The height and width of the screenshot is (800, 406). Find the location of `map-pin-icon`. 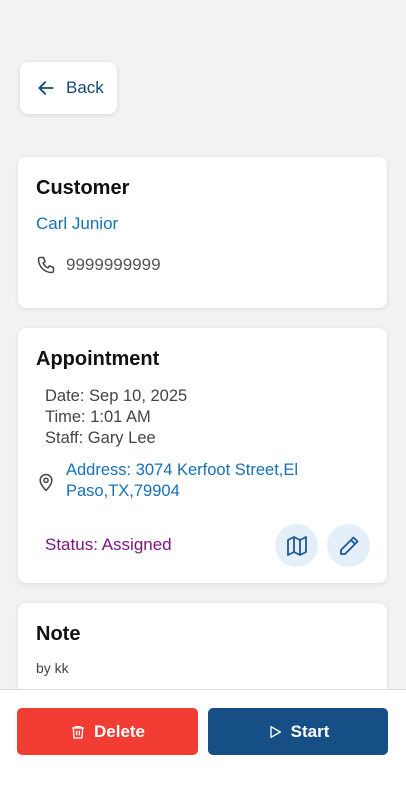

map-pin-icon is located at coordinates (46, 482).